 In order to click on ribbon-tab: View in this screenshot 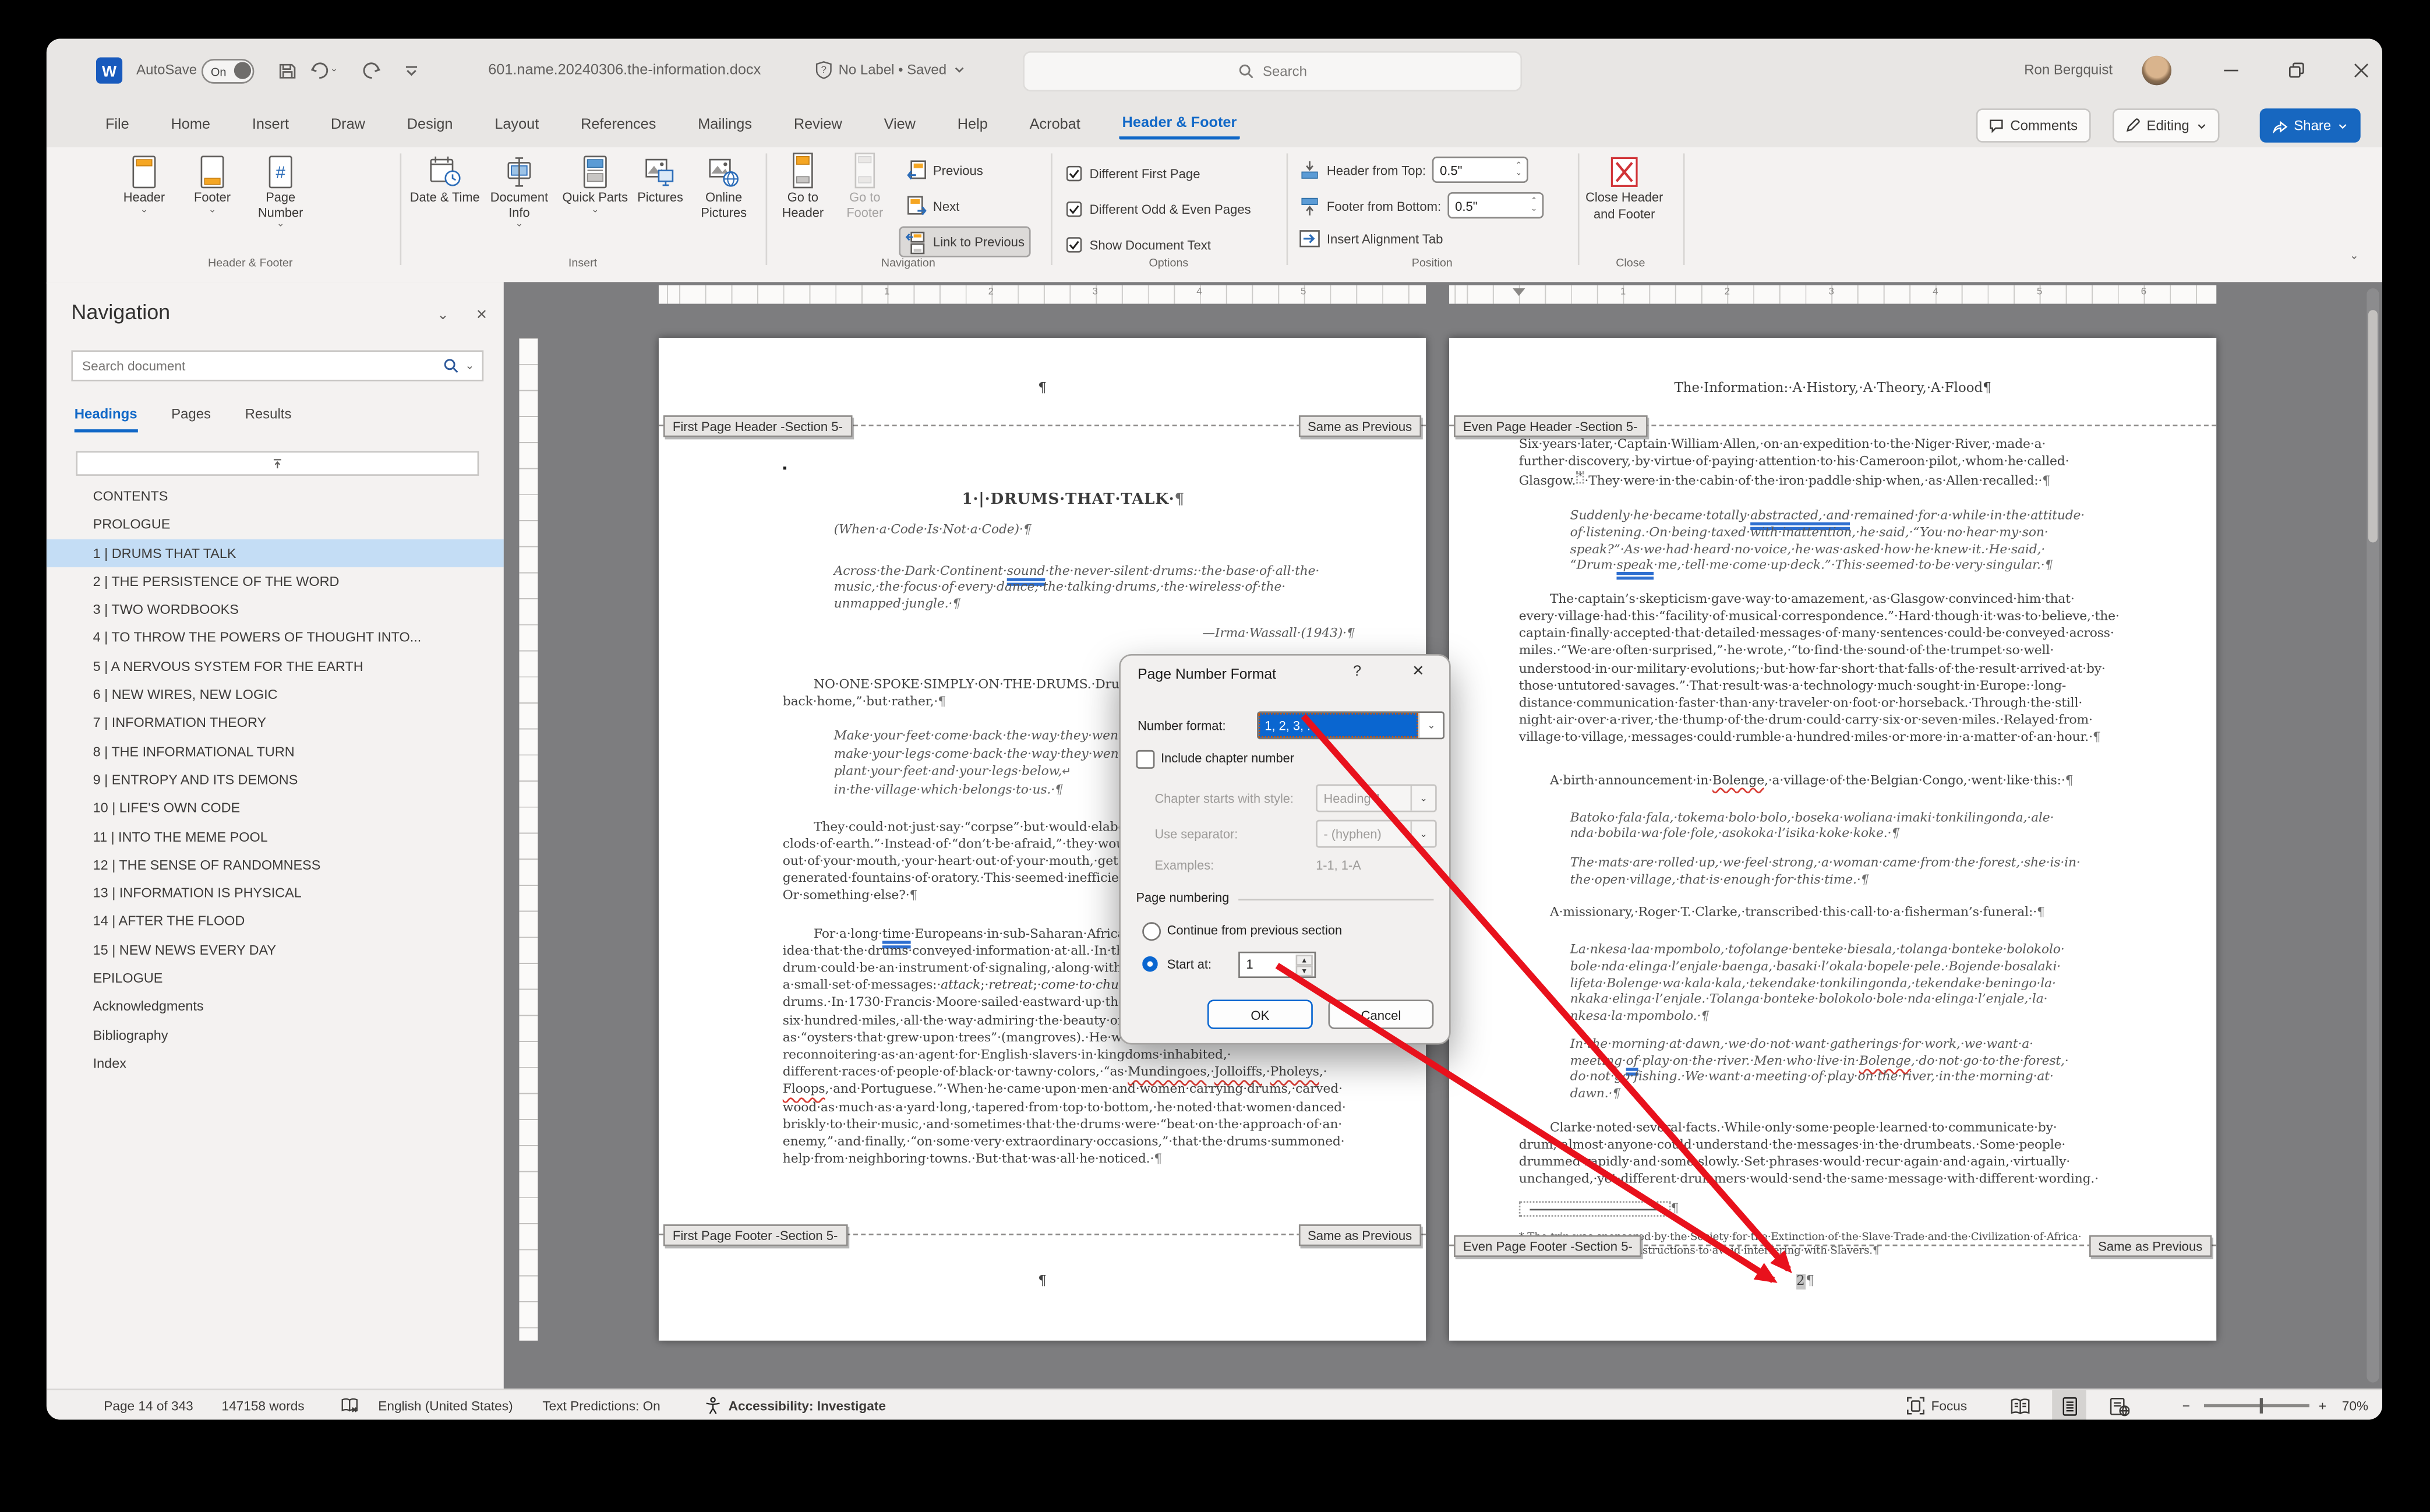, I will do `click(900, 124)`.